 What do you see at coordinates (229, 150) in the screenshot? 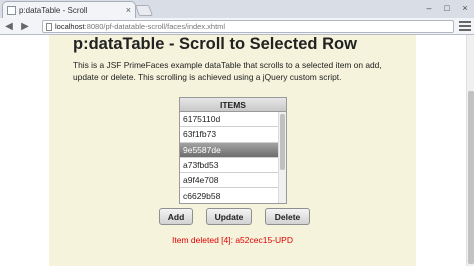
I see `table-row-selected: 9e5587de` at bounding box center [229, 150].